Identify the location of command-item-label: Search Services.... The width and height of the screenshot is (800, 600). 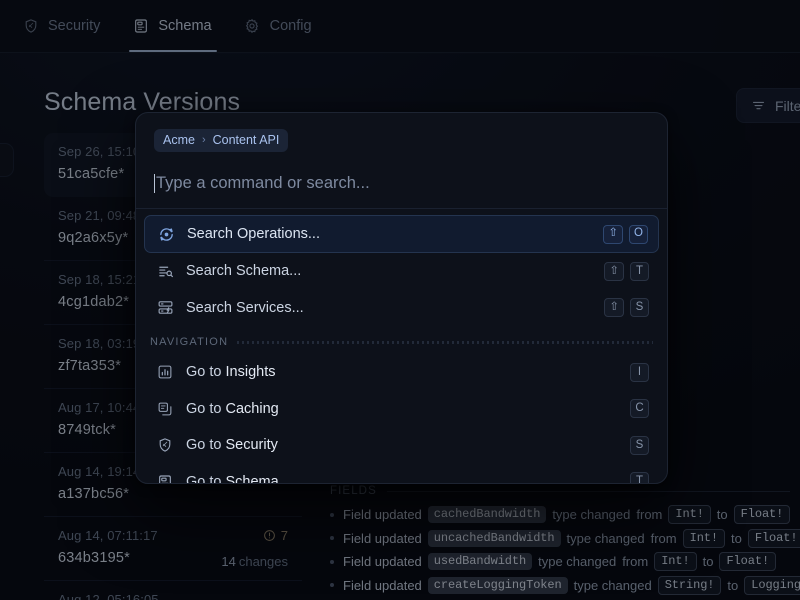
(245, 307).